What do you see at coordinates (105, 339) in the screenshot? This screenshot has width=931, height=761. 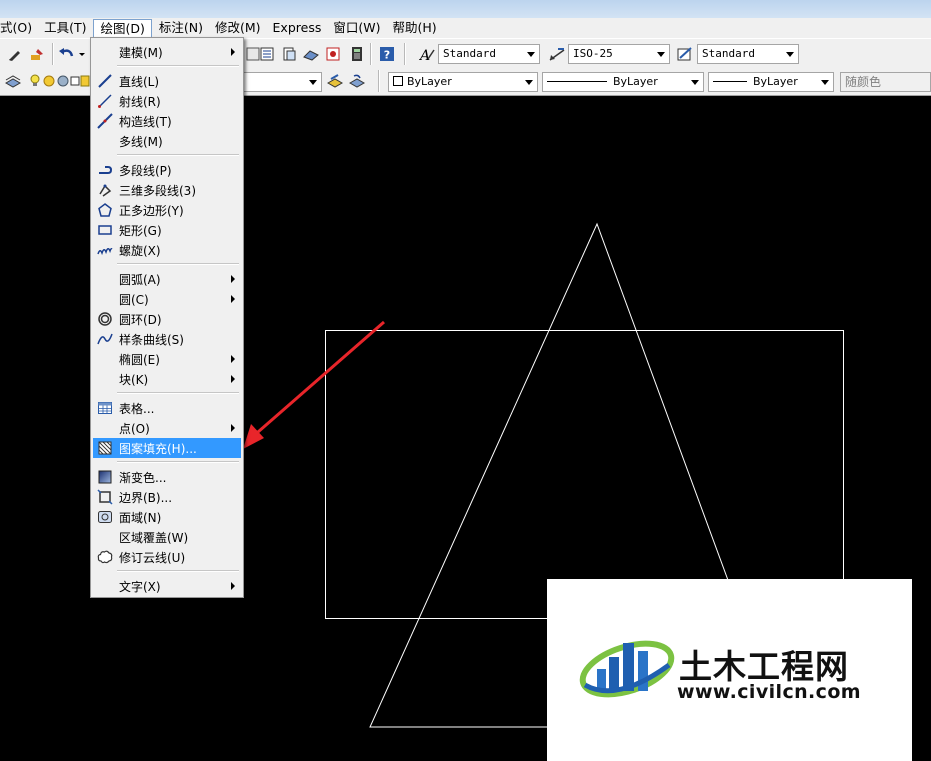 I see `spline-icon` at bounding box center [105, 339].